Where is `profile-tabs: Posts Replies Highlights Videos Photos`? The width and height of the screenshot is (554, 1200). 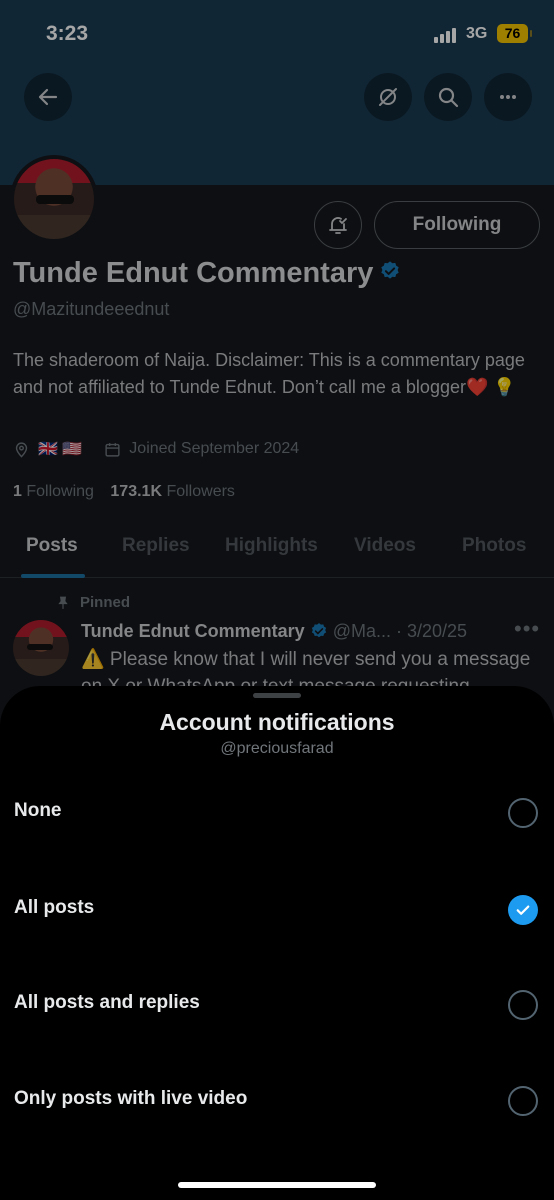
profile-tabs: Posts Replies Highlights Videos Photos is located at coordinates (277, 554).